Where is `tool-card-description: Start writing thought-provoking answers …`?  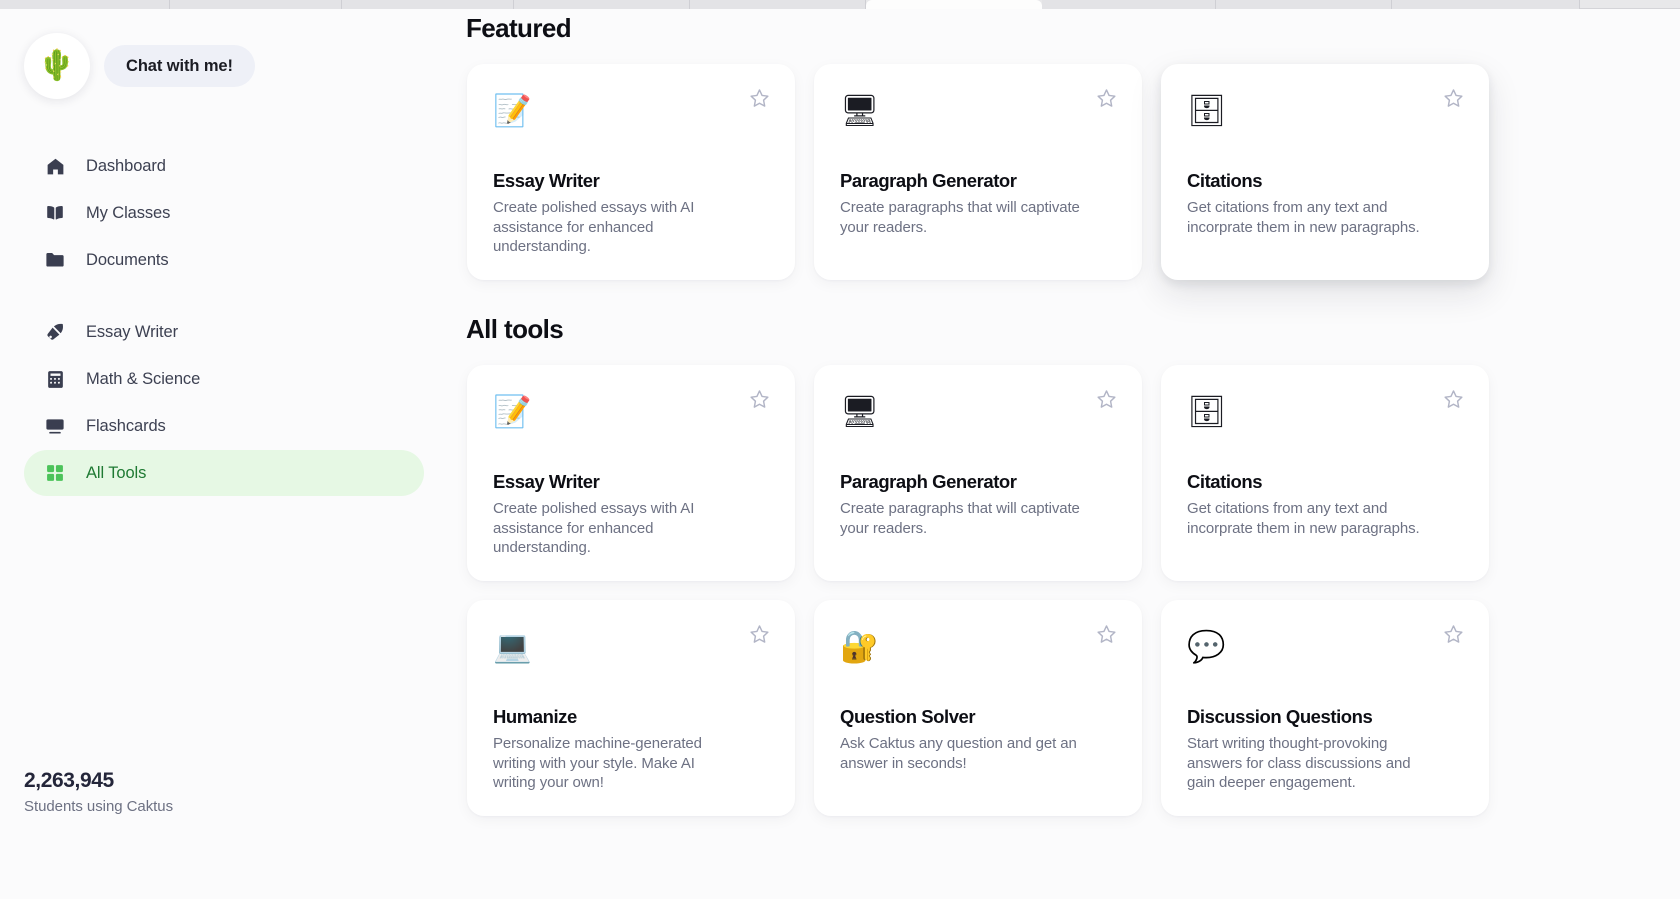 tool-card-description: Start writing thought-provoking answers … is located at coordinates (1299, 763).